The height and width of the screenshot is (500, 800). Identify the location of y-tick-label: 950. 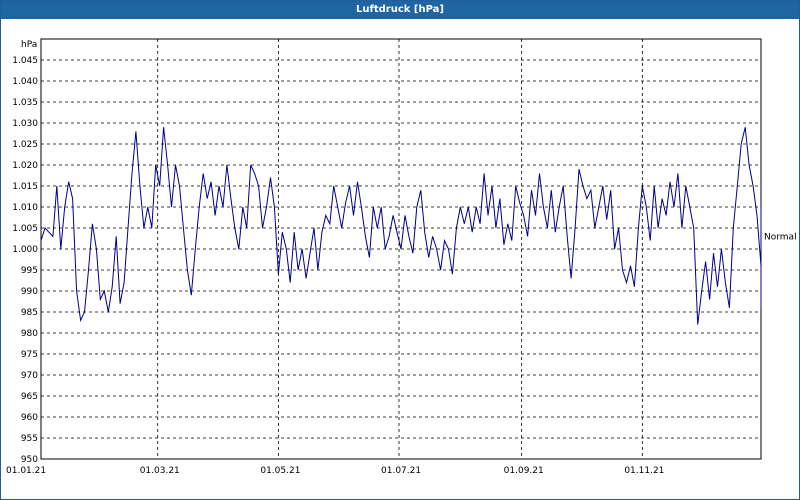
(29, 460).